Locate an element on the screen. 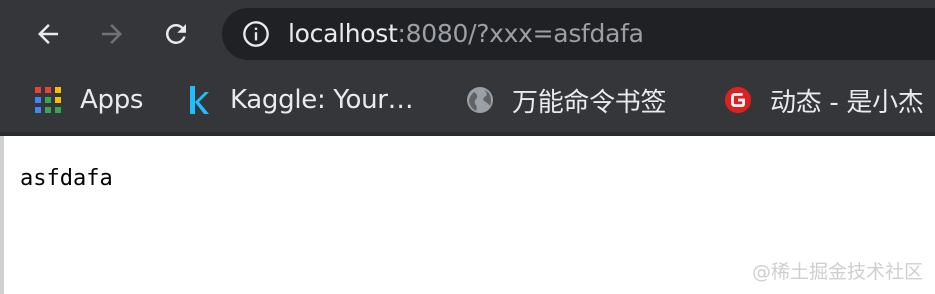 This screenshot has width=935, height=294. bookmark-apps: Apps is located at coordinates (88, 100).